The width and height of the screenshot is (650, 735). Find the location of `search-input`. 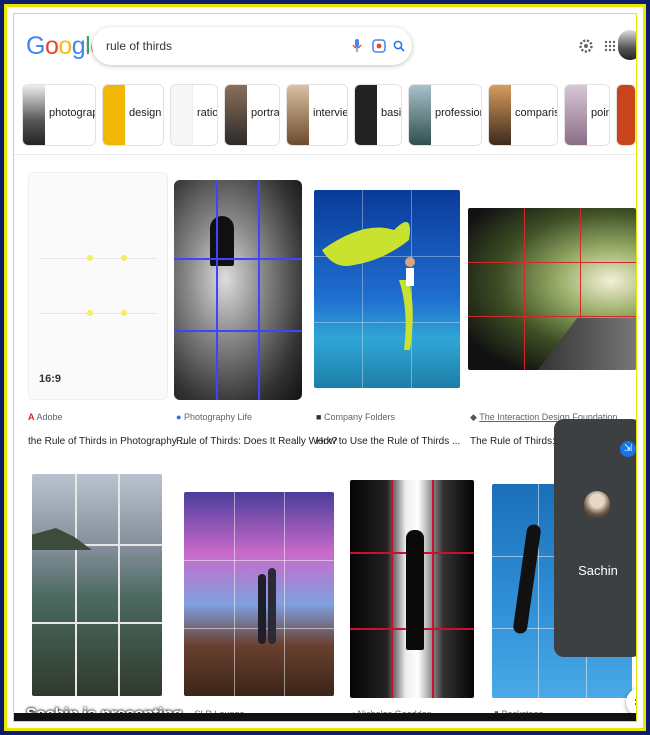

search-input is located at coordinates (221, 46).